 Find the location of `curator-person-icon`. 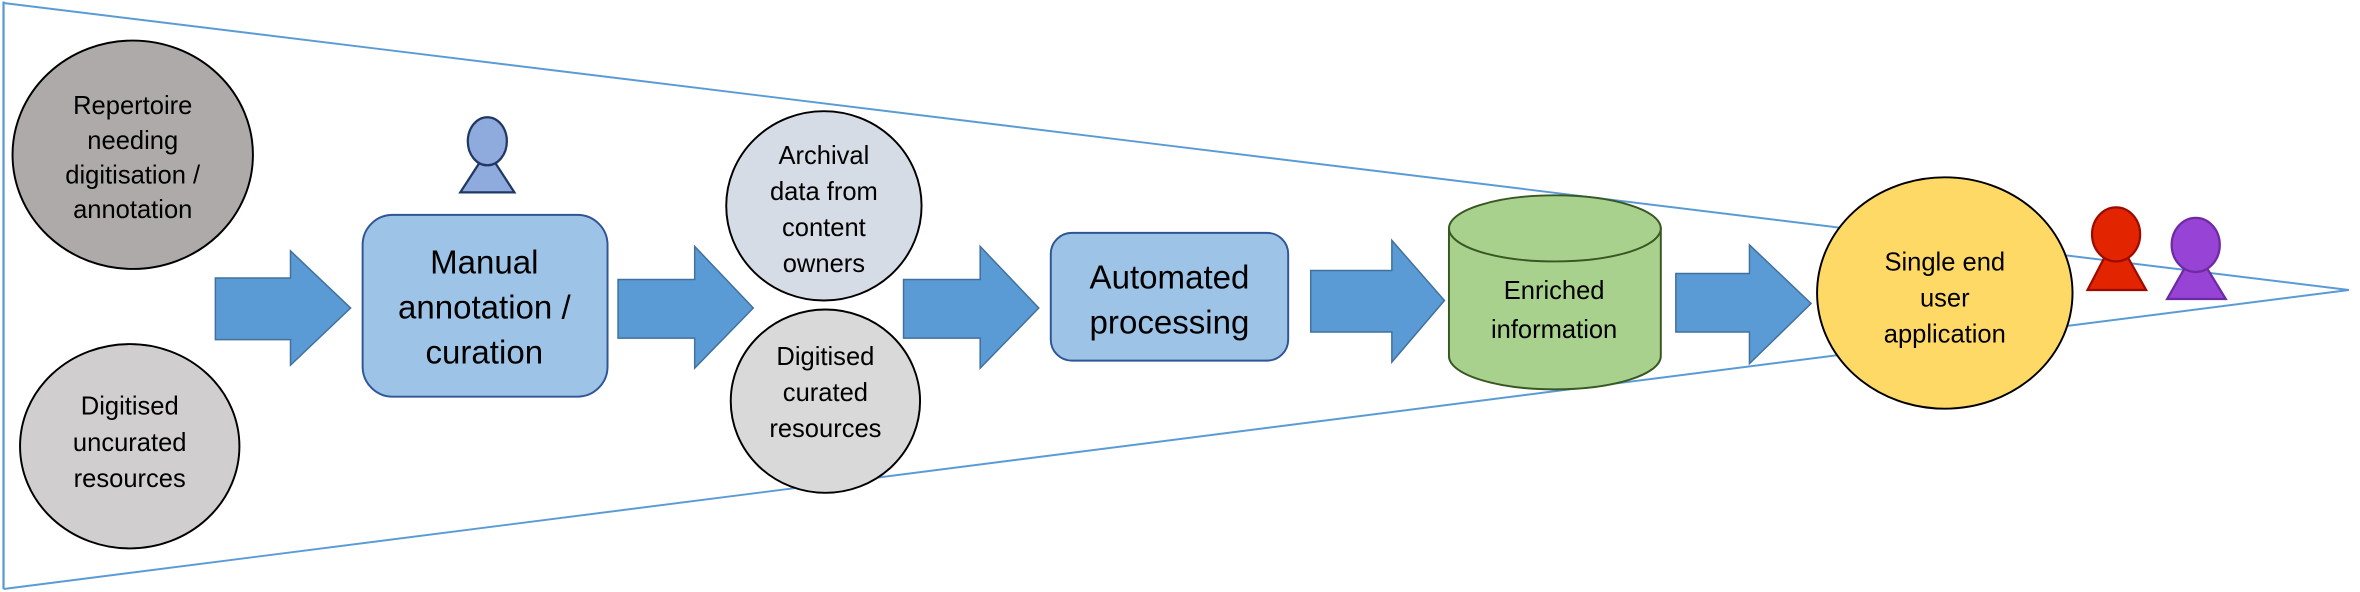

curator-person-icon is located at coordinates (487, 155).